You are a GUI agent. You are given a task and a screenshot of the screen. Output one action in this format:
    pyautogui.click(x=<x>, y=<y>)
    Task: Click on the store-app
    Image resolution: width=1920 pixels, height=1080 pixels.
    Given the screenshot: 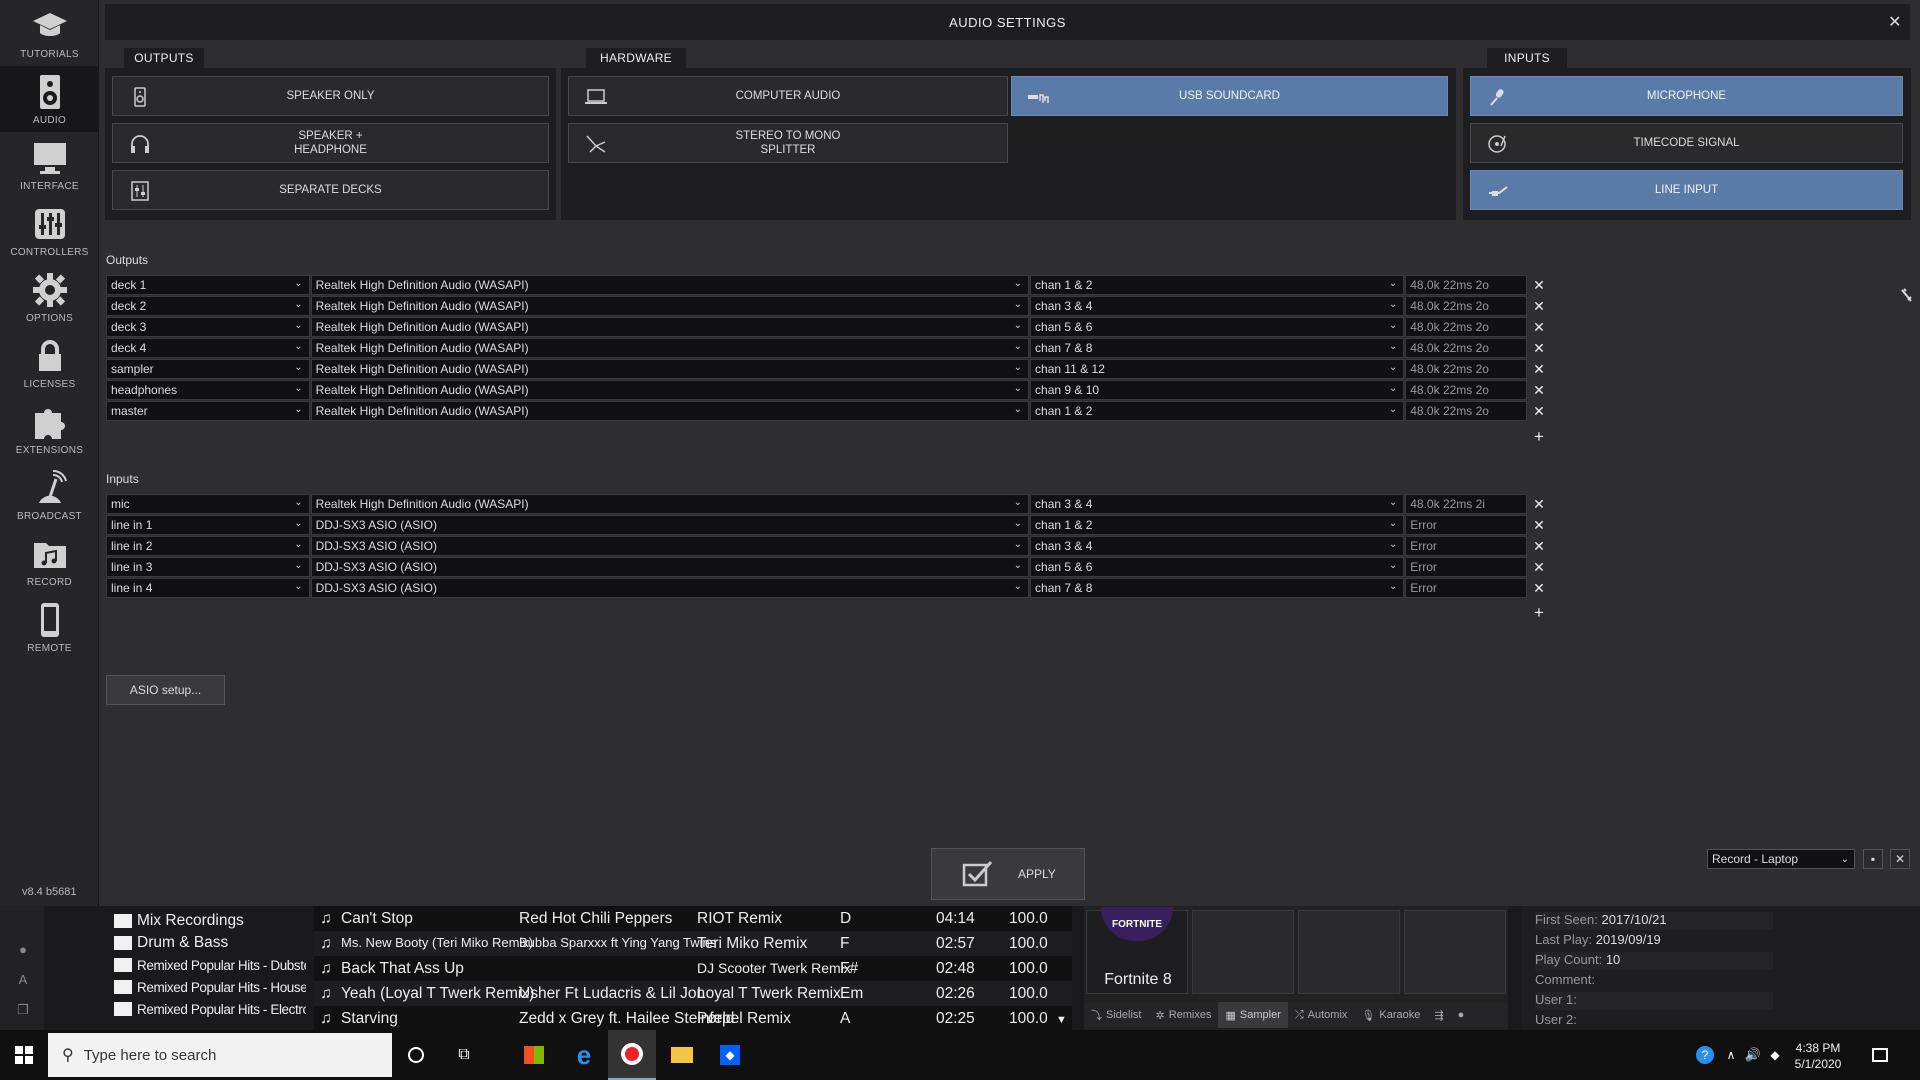 What is the action you would take?
    pyautogui.click(x=534, y=1055)
    